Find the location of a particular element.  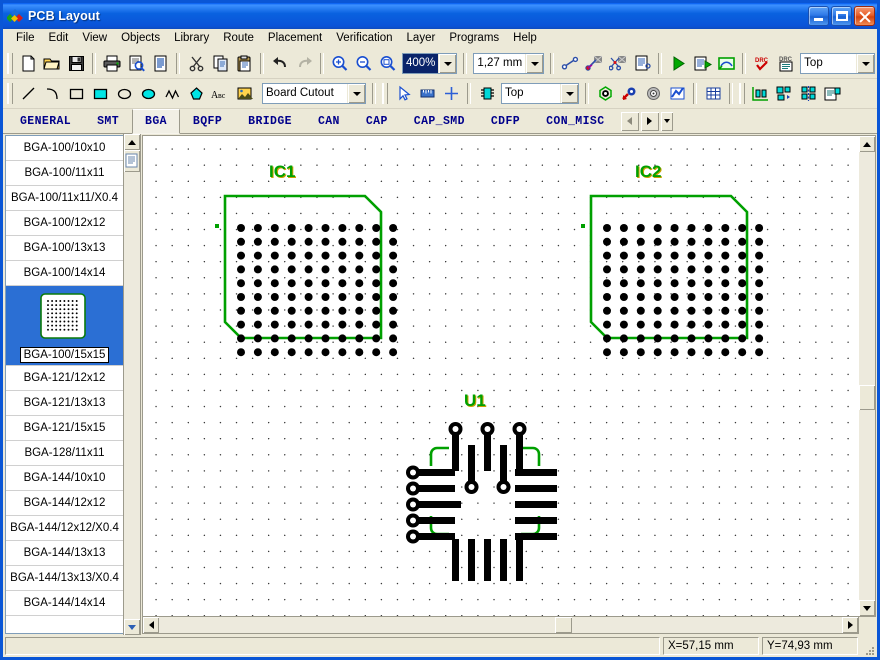

canvas-hscroll-thumb is located at coordinates (564, 625).